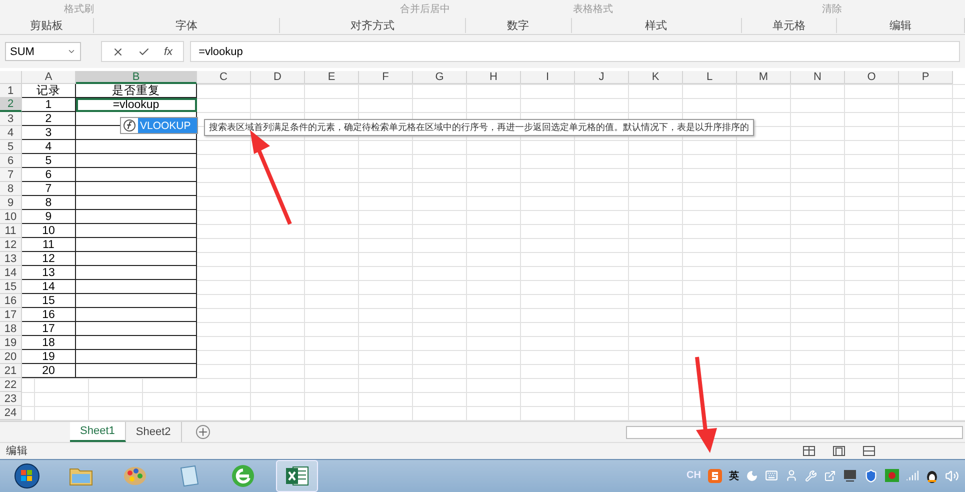 This screenshot has height=492, width=965. Describe the element at coordinates (11, 231) in the screenshot. I see `row-header: 11` at that location.